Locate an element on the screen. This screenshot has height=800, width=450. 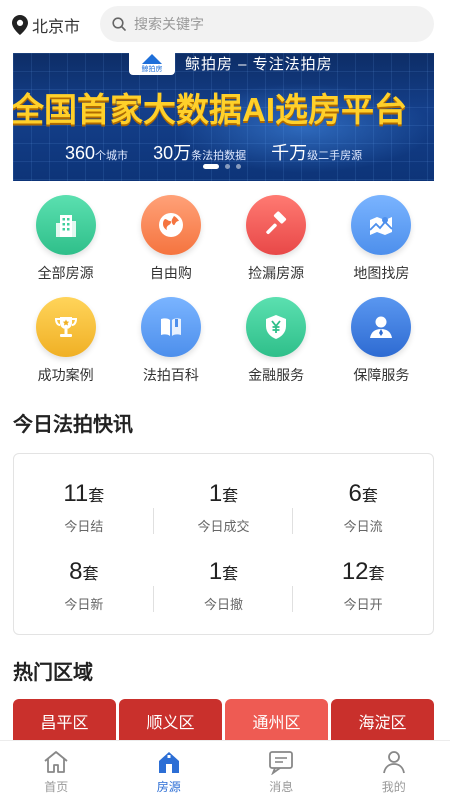
profile-icon is located at coordinates (393, 762).